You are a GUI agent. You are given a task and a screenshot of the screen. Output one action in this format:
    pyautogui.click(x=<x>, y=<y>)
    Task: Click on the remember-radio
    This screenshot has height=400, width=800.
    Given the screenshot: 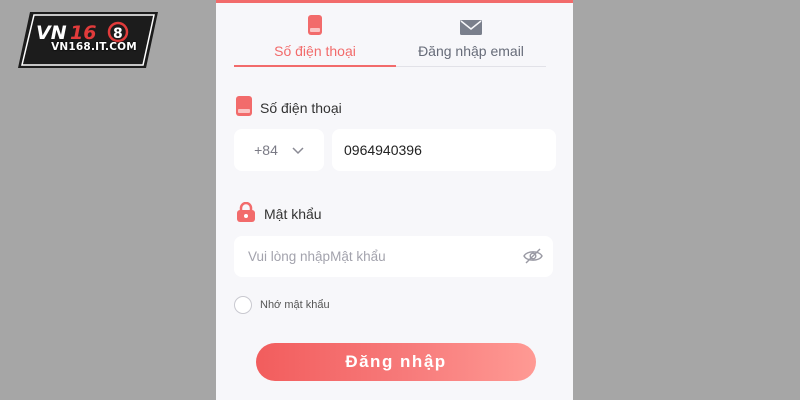 What is the action you would take?
    pyautogui.click(x=243, y=305)
    